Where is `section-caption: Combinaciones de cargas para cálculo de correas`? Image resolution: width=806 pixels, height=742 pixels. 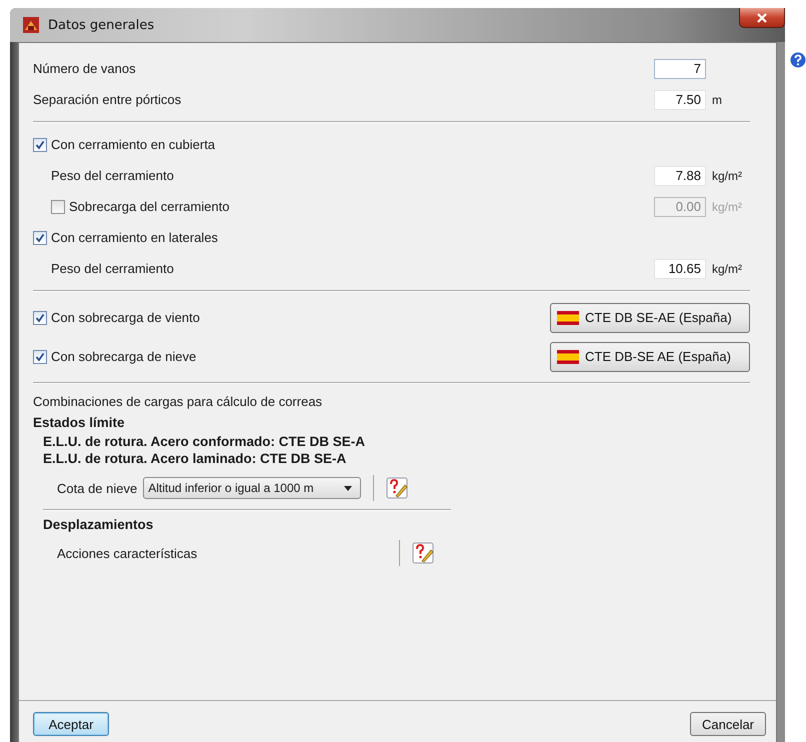
section-caption: Combinaciones de cargas para cálculo de correas is located at coordinates (178, 401).